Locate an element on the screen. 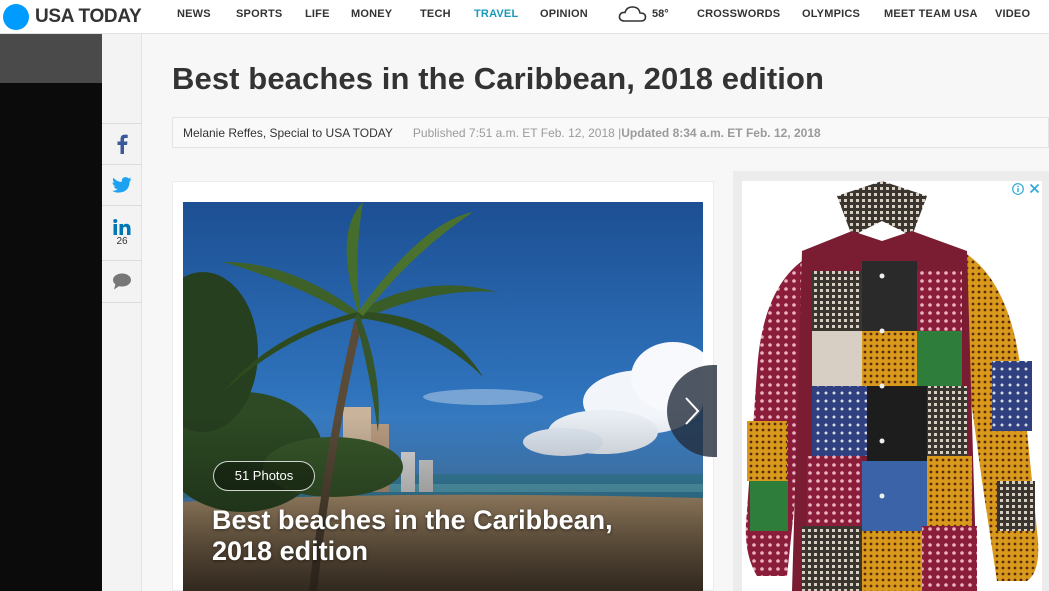 The height and width of the screenshot is (591, 1049). nav-item-crosswords: CROSSWORDS is located at coordinates (738, 17).